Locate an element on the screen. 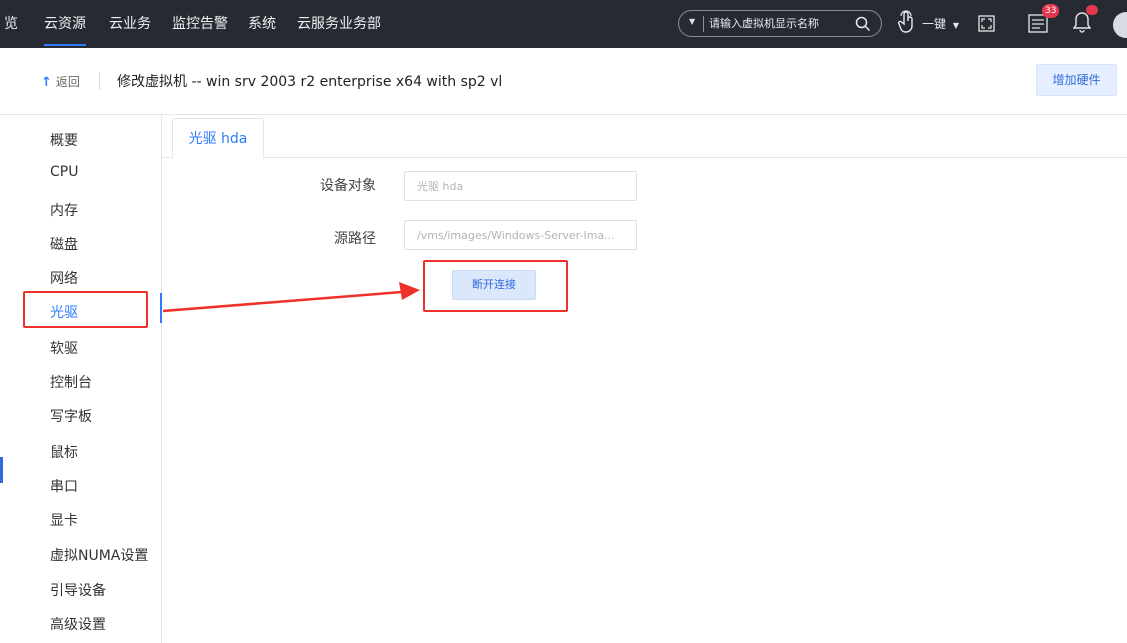  menu-item-network: 网络 is located at coordinates (64, 278).